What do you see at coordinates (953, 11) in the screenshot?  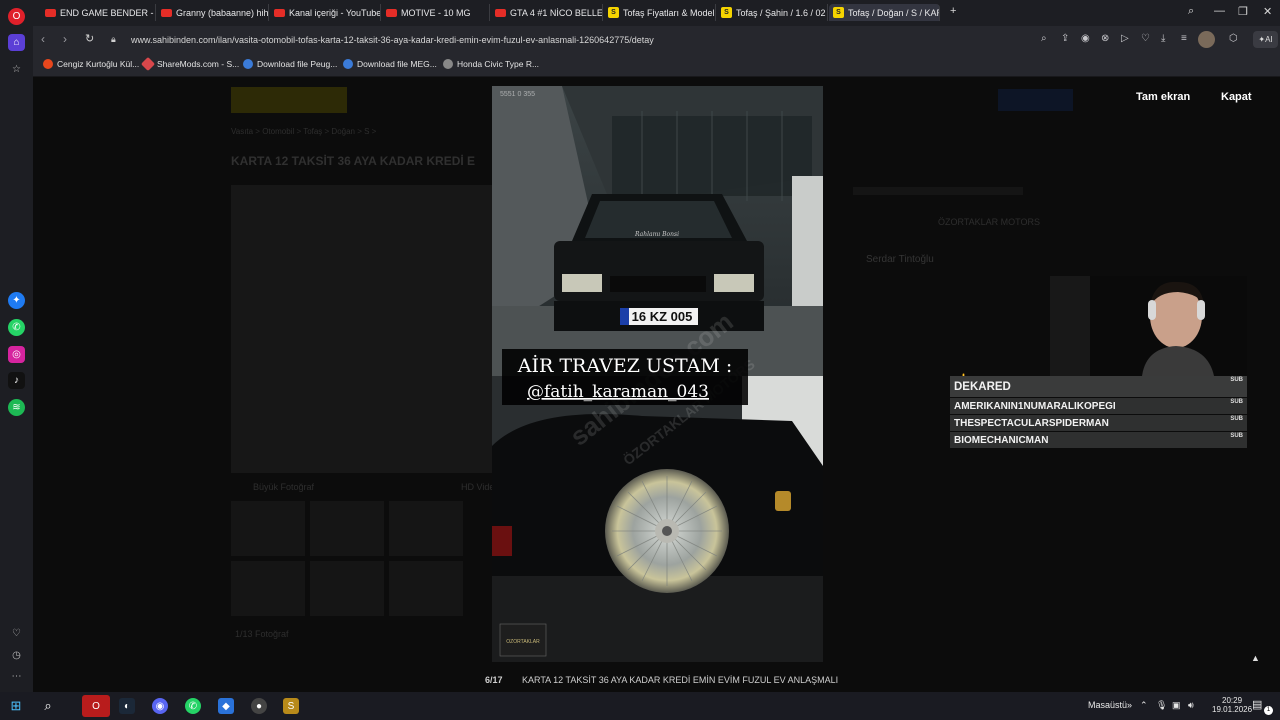 I see `new-tab-button: +` at bounding box center [953, 11].